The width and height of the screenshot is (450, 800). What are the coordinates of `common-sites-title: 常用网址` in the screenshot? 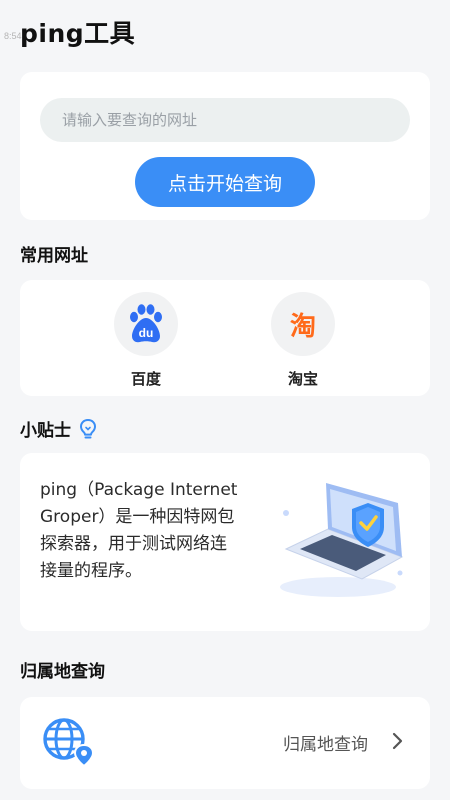 It's located at (54, 256).